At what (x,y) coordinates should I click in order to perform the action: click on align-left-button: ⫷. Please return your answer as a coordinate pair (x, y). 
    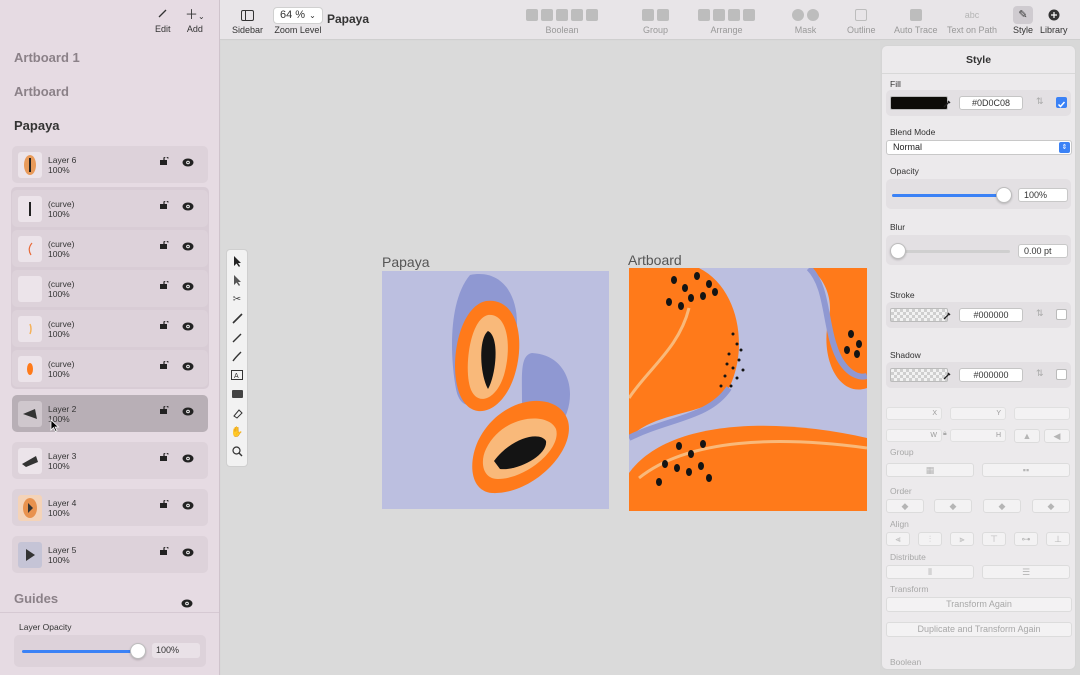
    Looking at the image, I should click on (898, 539).